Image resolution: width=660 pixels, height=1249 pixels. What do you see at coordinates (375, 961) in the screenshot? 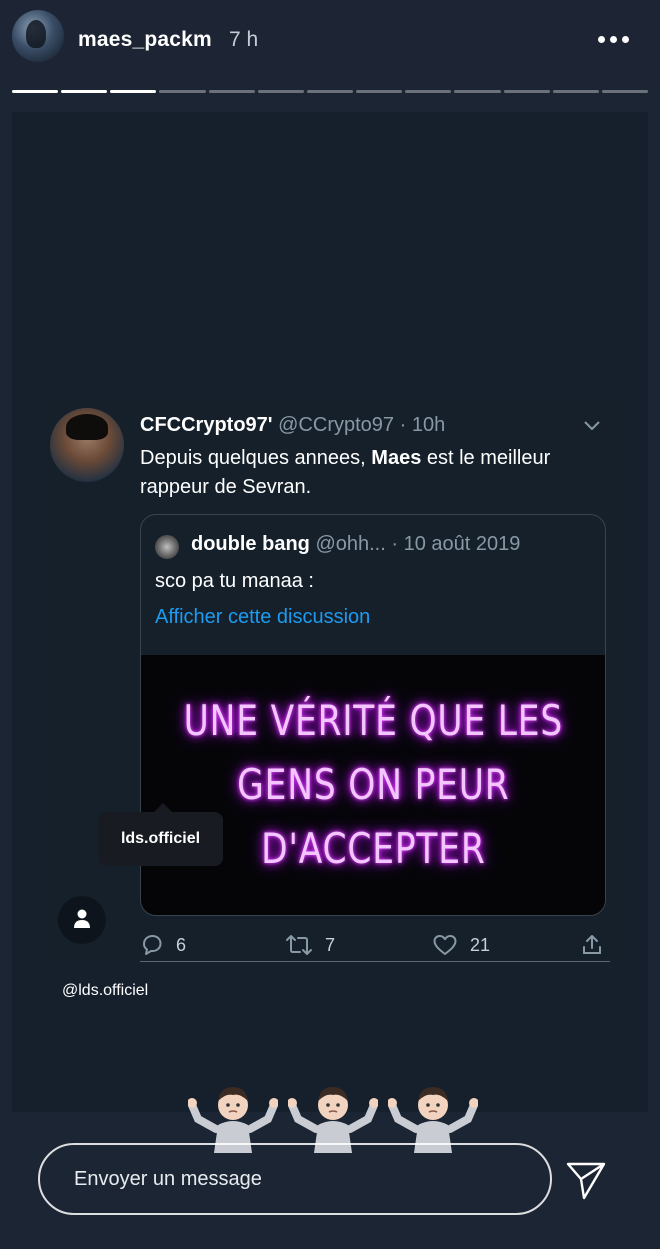
I see `tweet-divider` at bounding box center [375, 961].